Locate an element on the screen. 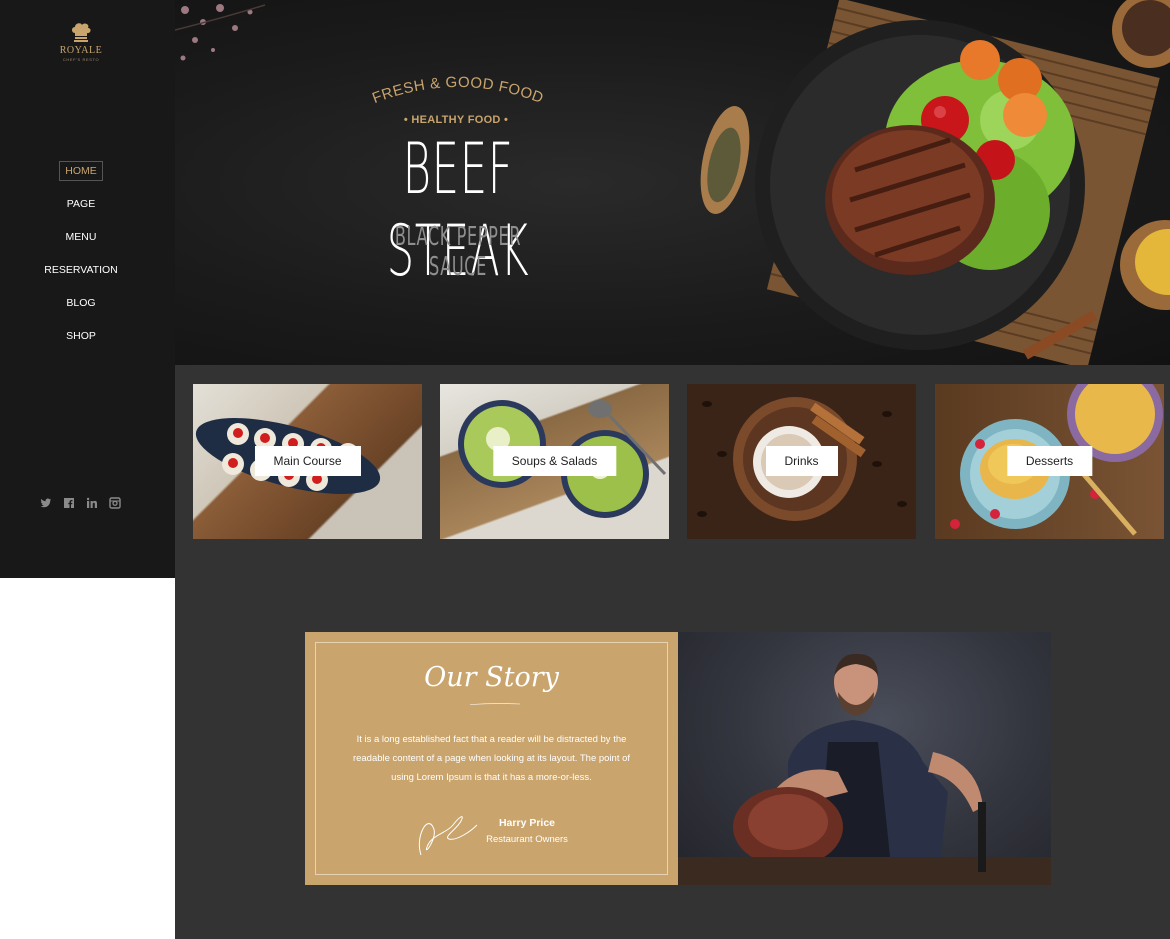 The height and width of the screenshot is (939, 1170). blossom-decoration is located at coordinates (220, 32).